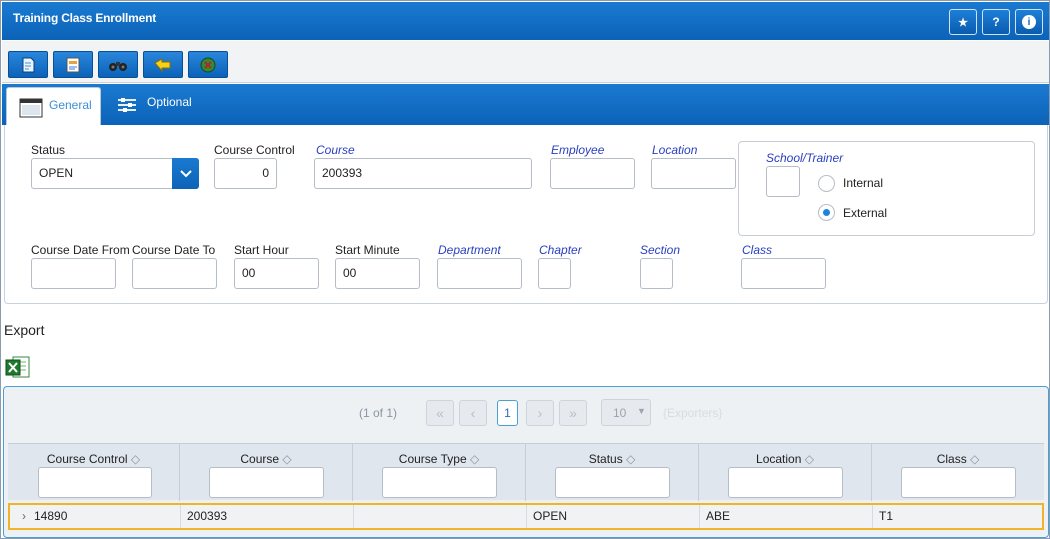 This screenshot has height=539, width=1050. I want to click on tab-general-label: General, so click(70, 105).